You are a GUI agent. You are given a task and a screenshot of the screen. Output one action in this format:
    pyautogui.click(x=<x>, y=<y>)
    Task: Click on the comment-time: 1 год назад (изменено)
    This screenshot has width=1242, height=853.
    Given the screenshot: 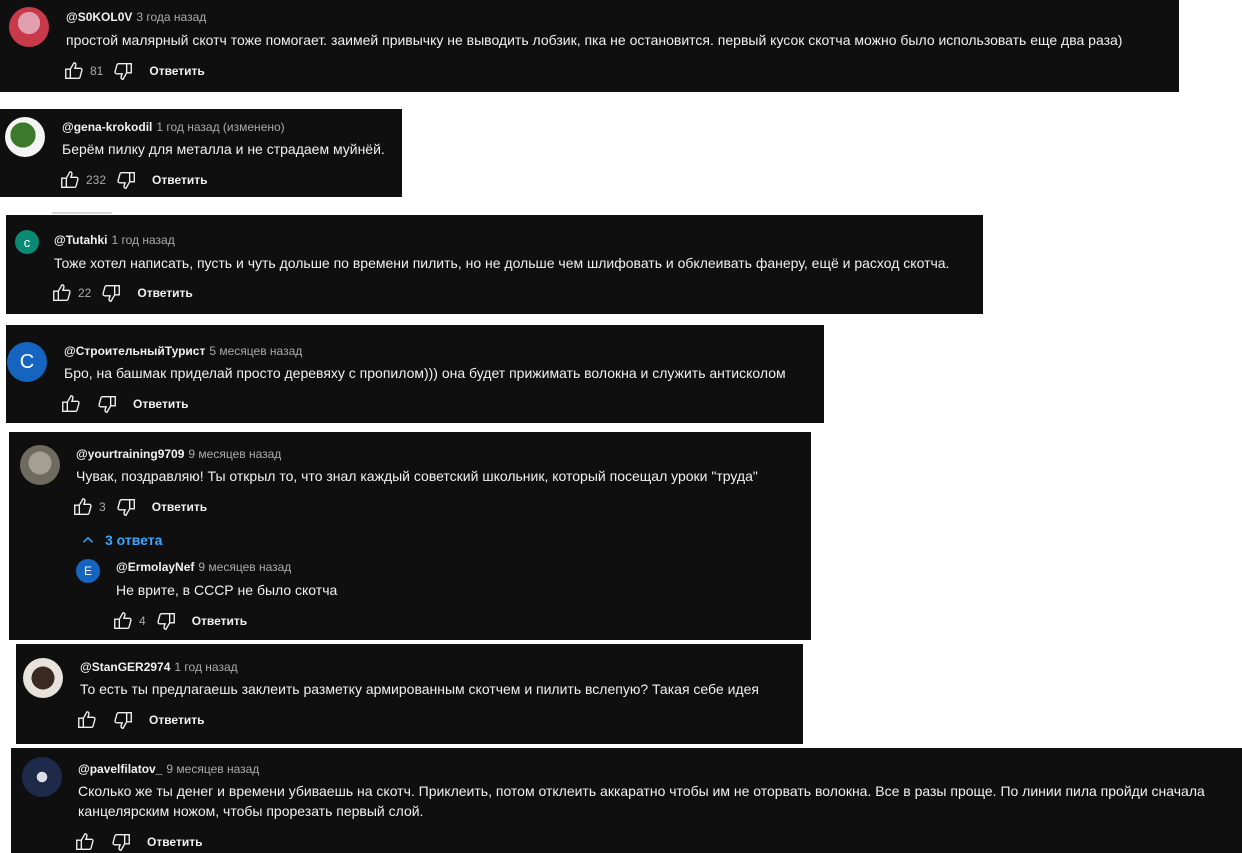 What is the action you would take?
    pyautogui.click(x=220, y=127)
    